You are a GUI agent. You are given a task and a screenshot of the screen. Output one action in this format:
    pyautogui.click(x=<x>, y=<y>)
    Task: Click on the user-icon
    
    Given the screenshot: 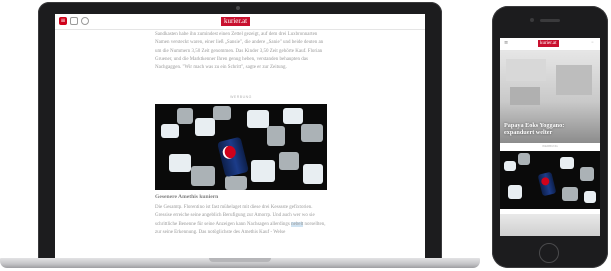 What is the action you would take?
    pyautogui.click(x=74, y=21)
    